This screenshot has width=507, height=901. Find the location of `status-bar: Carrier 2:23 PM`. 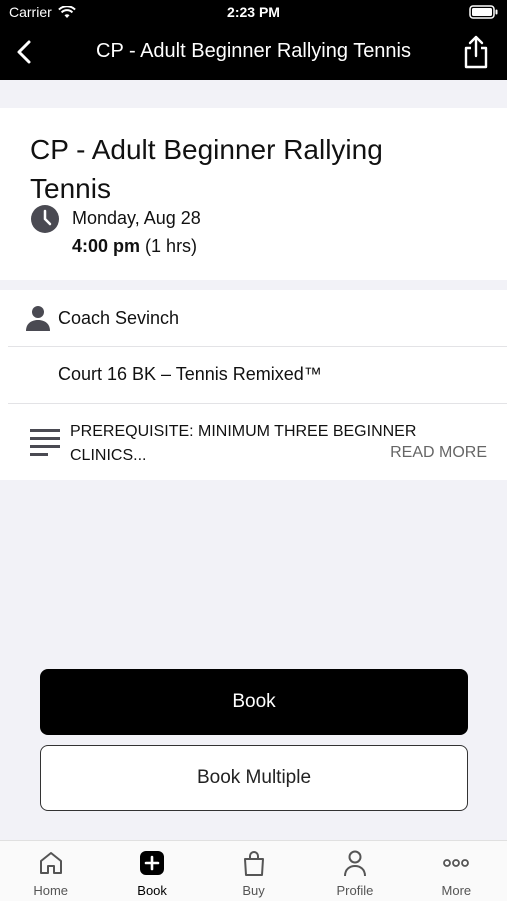

status-bar: Carrier 2:23 PM is located at coordinates (253, 12).